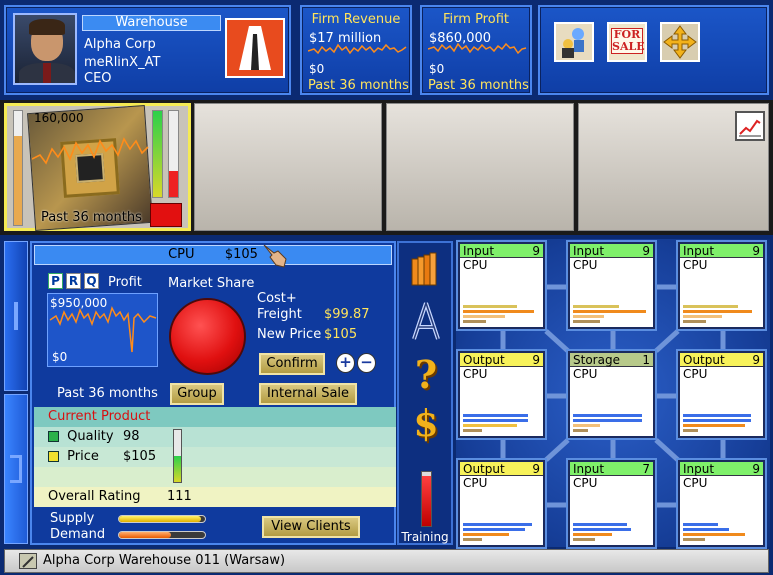 This screenshot has width=773, height=575. I want to click on chart-button, so click(750, 126).